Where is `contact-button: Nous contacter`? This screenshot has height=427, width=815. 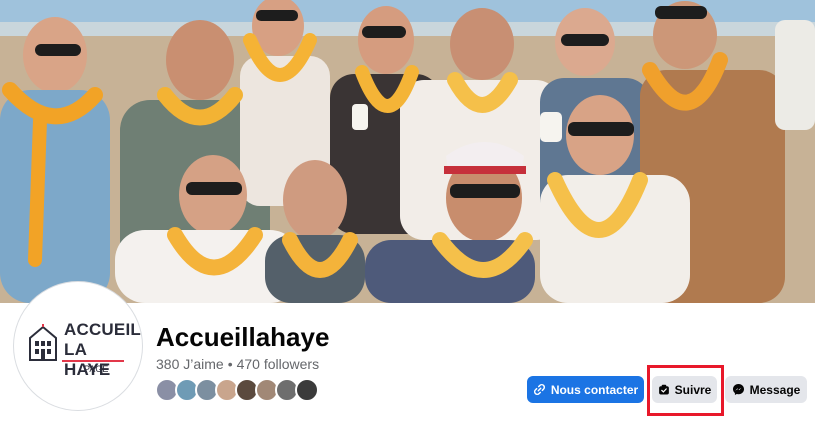 contact-button: Nous contacter is located at coordinates (585, 389).